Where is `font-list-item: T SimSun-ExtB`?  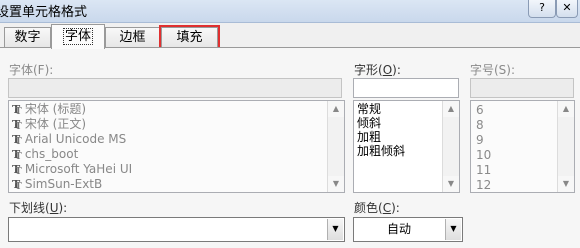 font-list-item: T SimSun-ExtB is located at coordinates (57, 185).